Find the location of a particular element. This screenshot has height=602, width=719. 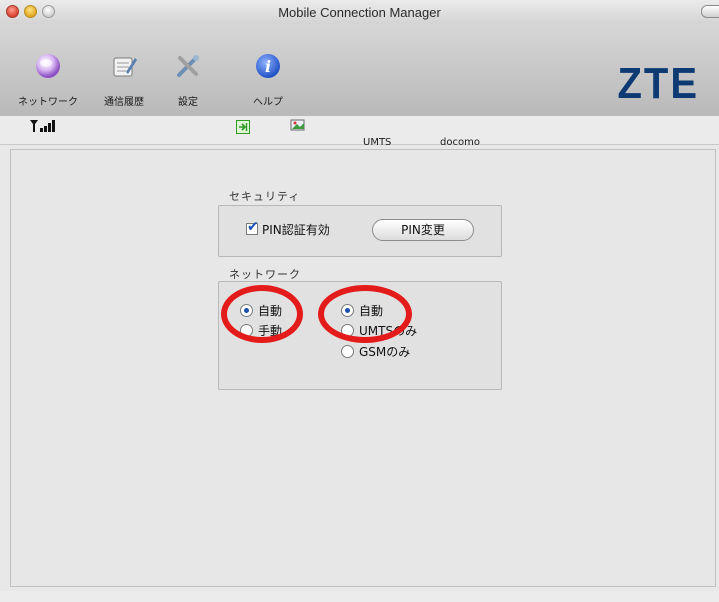

window-title: Mobile Connection Manager is located at coordinates (359, 12).